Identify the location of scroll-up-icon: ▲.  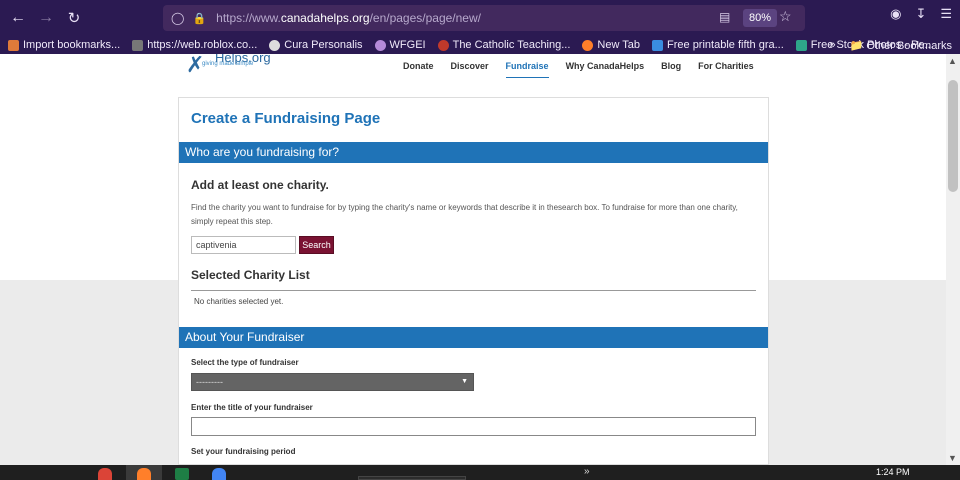
(952, 61).